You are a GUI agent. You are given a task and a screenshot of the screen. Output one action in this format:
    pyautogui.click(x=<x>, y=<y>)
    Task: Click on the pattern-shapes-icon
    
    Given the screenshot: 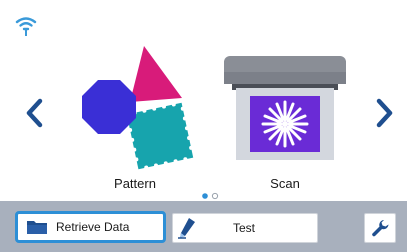 What is the action you would take?
    pyautogui.click(x=138, y=108)
    